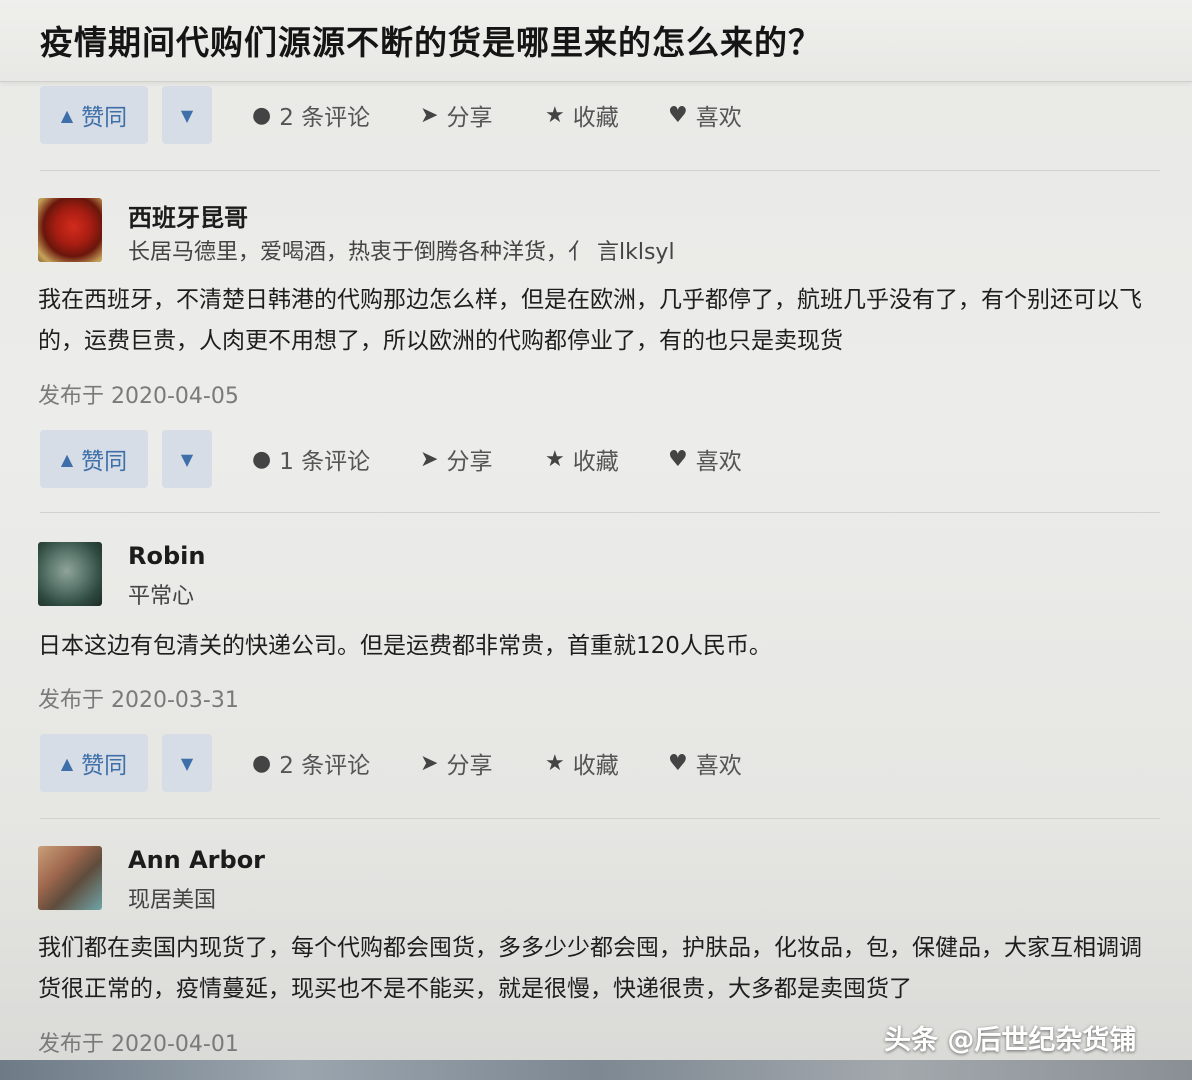 The image size is (1192, 1080). What do you see at coordinates (138, 698) in the screenshot?
I see `answer-date: 发布于 2020-03-31` at bounding box center [138, 698].